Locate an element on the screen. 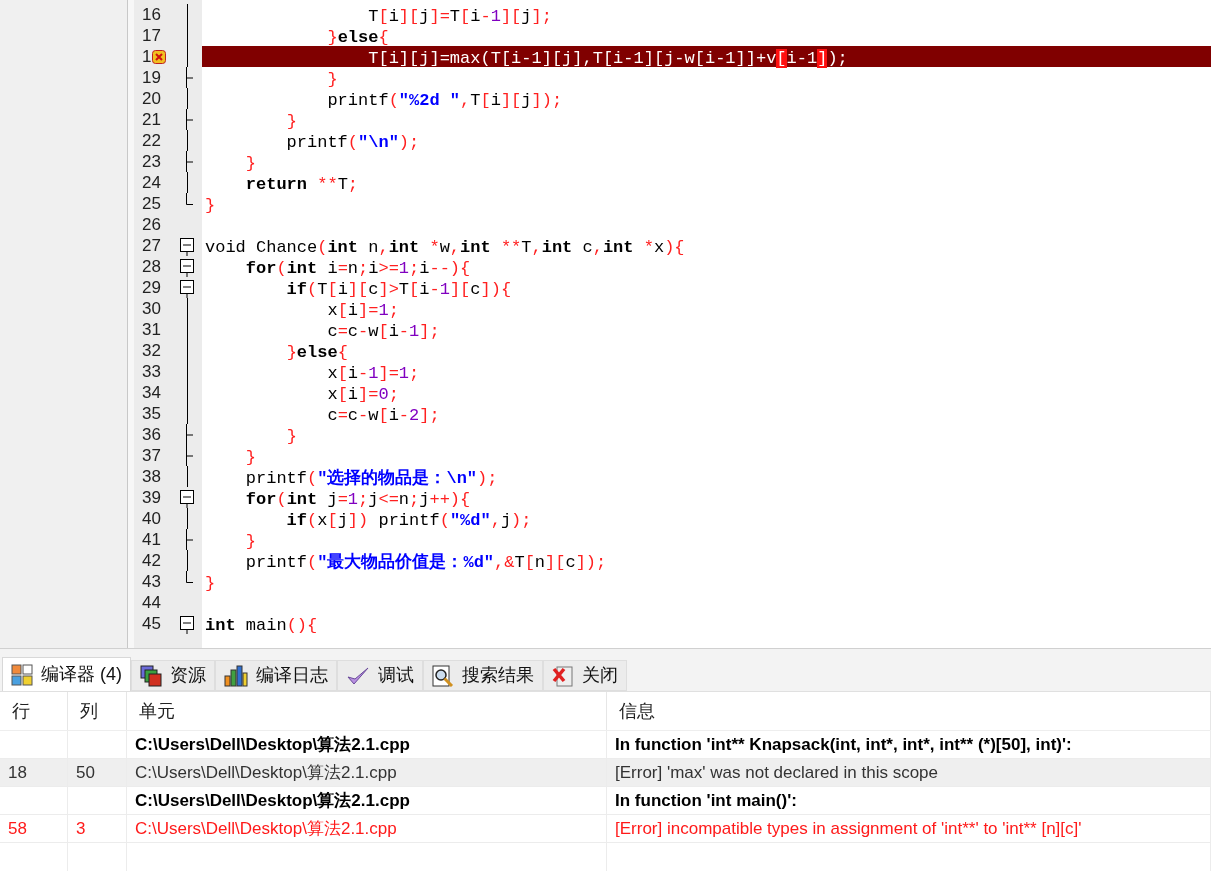 The width and height of the screenshot is (1211, 871). code-line: c=c-w[i-1]; is located at coordinates (383, 331).